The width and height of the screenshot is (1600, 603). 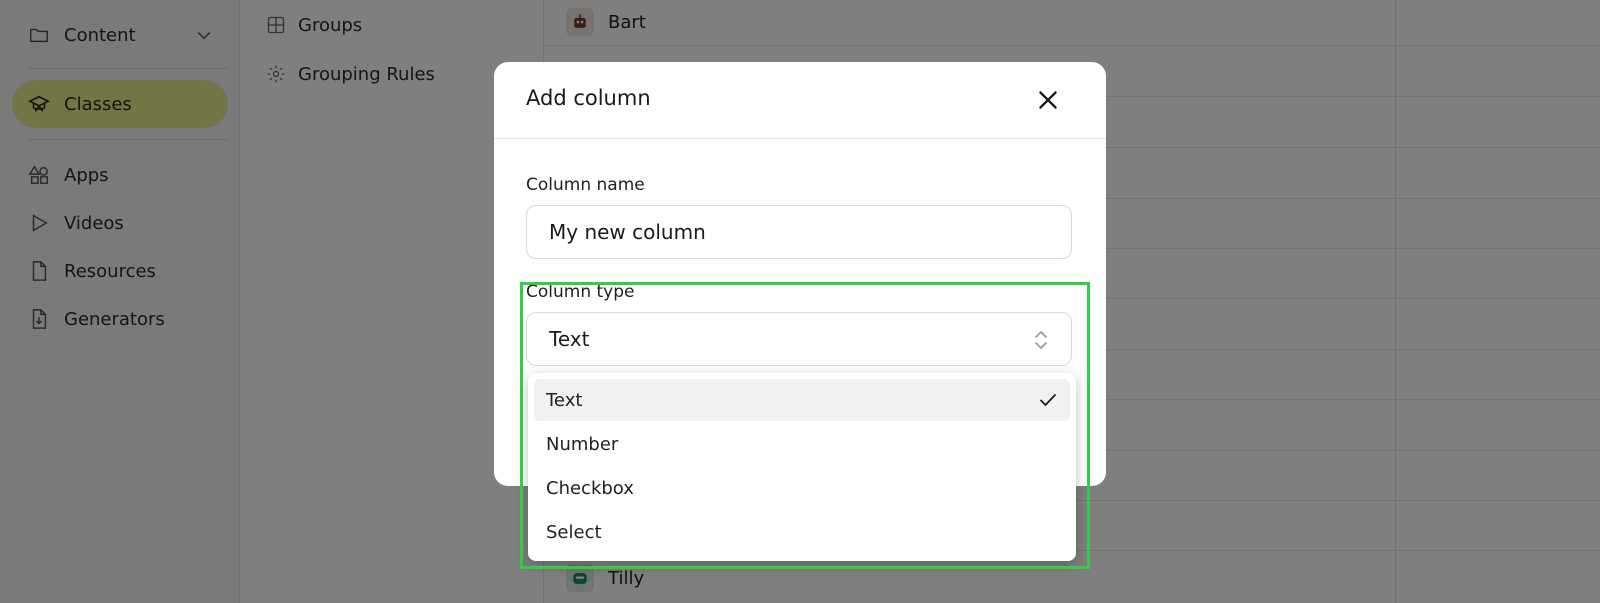 What do you see at coordinates (1048, 400) in the screenshot?
I see `checkmark-icon` at bounding box center [1048, 400].